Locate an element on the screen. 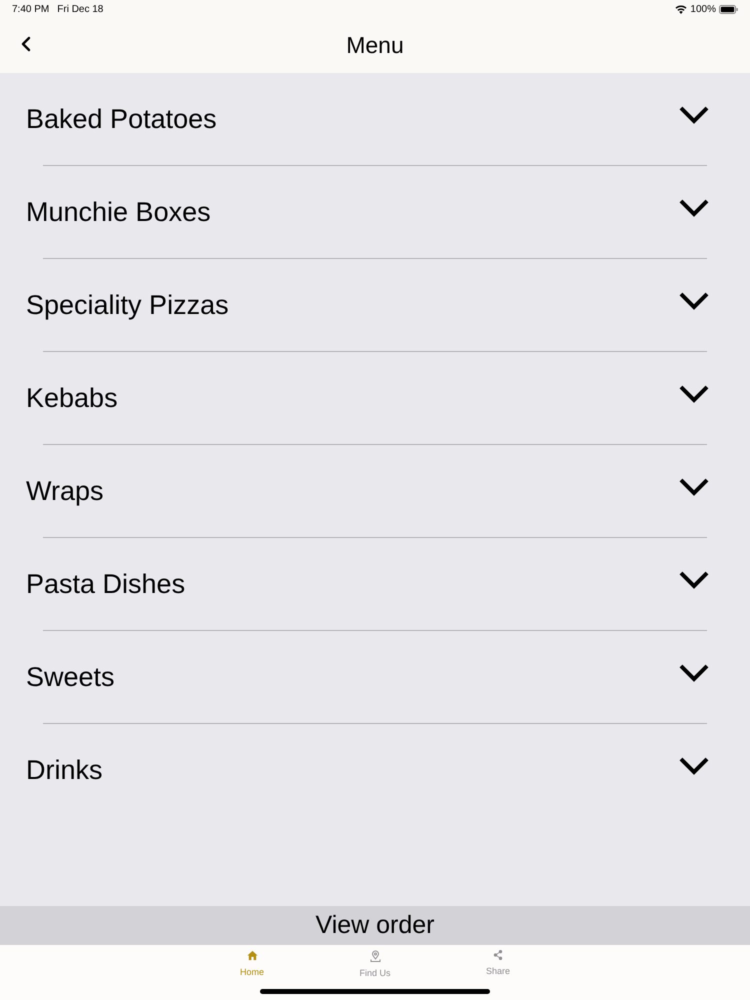  map-pin-icon is located at coordinates (375, 956).